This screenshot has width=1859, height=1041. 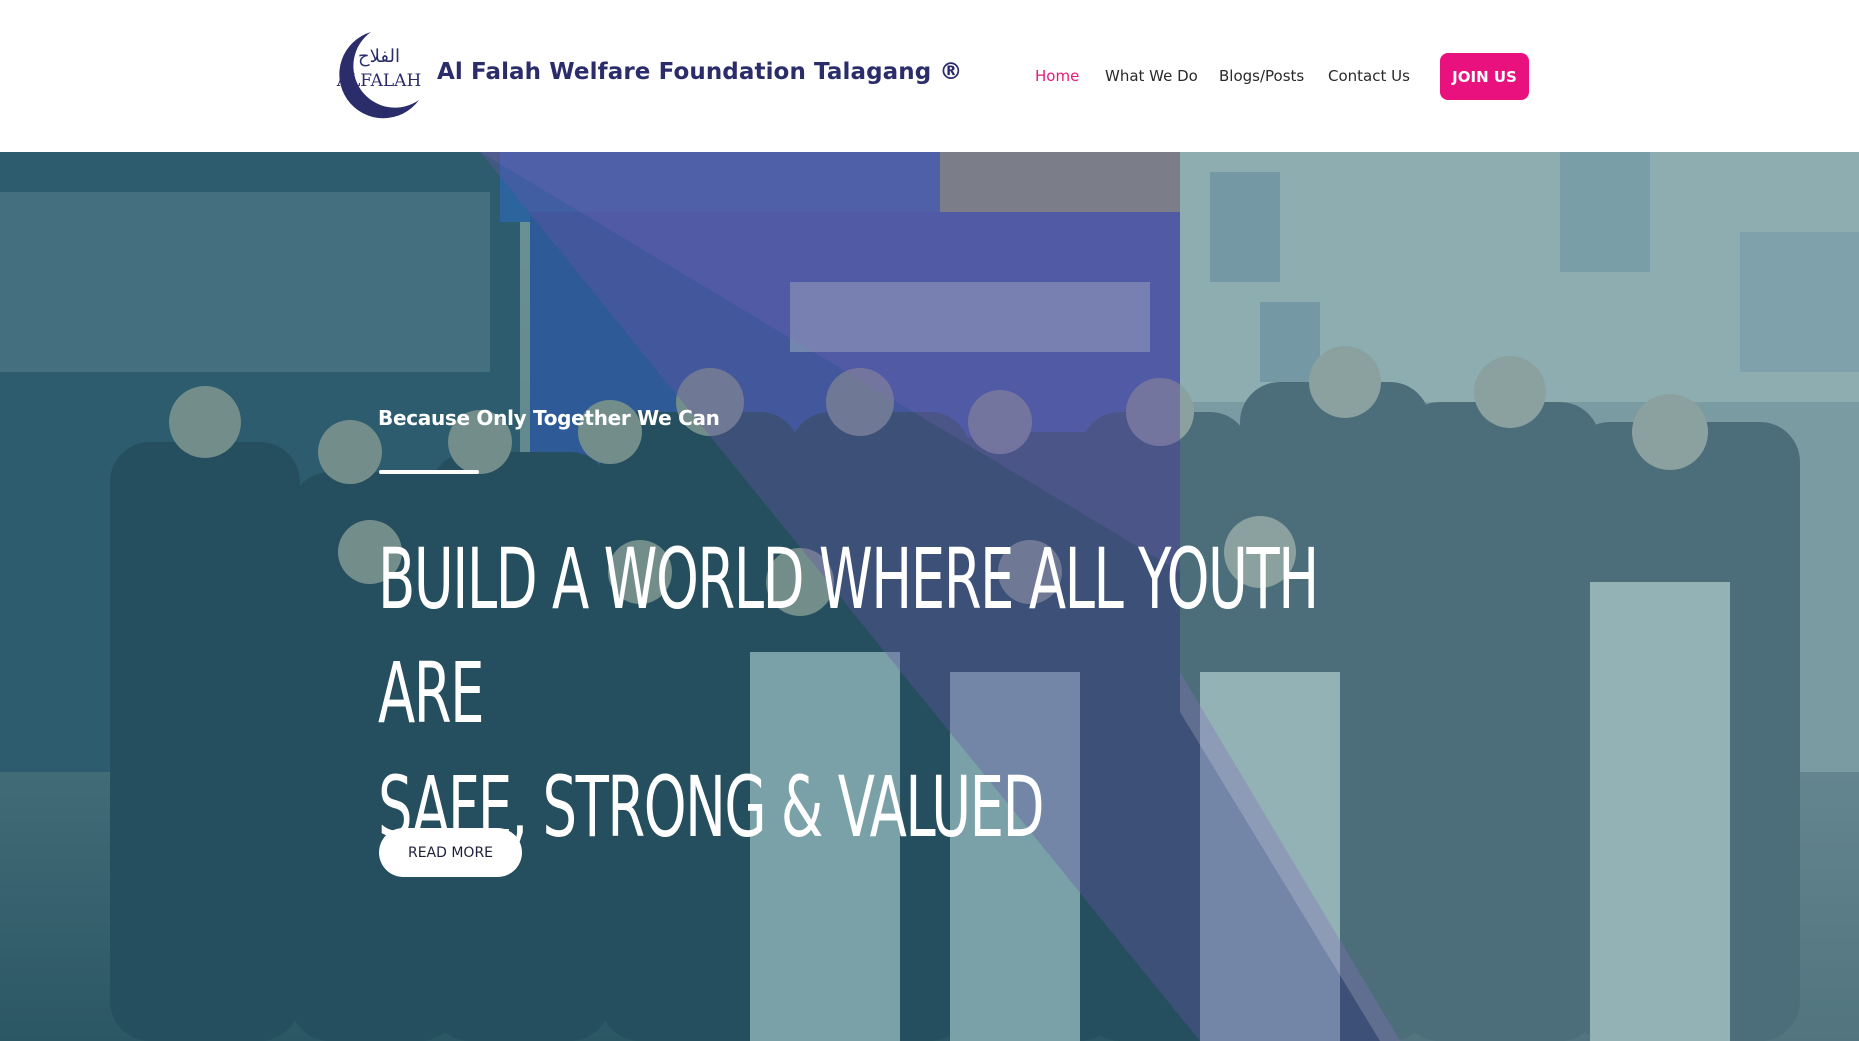 What do you see at coordinates (1484, 76) in the screenshot?
I see `join-us-button: JOIN US` at bounding box center [1484, 76].